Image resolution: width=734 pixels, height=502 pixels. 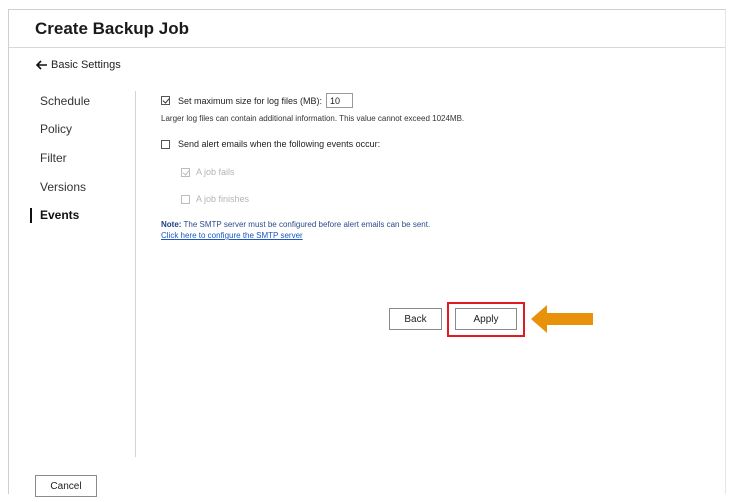 What do you see at coordinates (486, 319) in the screenshot?
I see `apply-highlight-box` at bounding box center [486, 319].